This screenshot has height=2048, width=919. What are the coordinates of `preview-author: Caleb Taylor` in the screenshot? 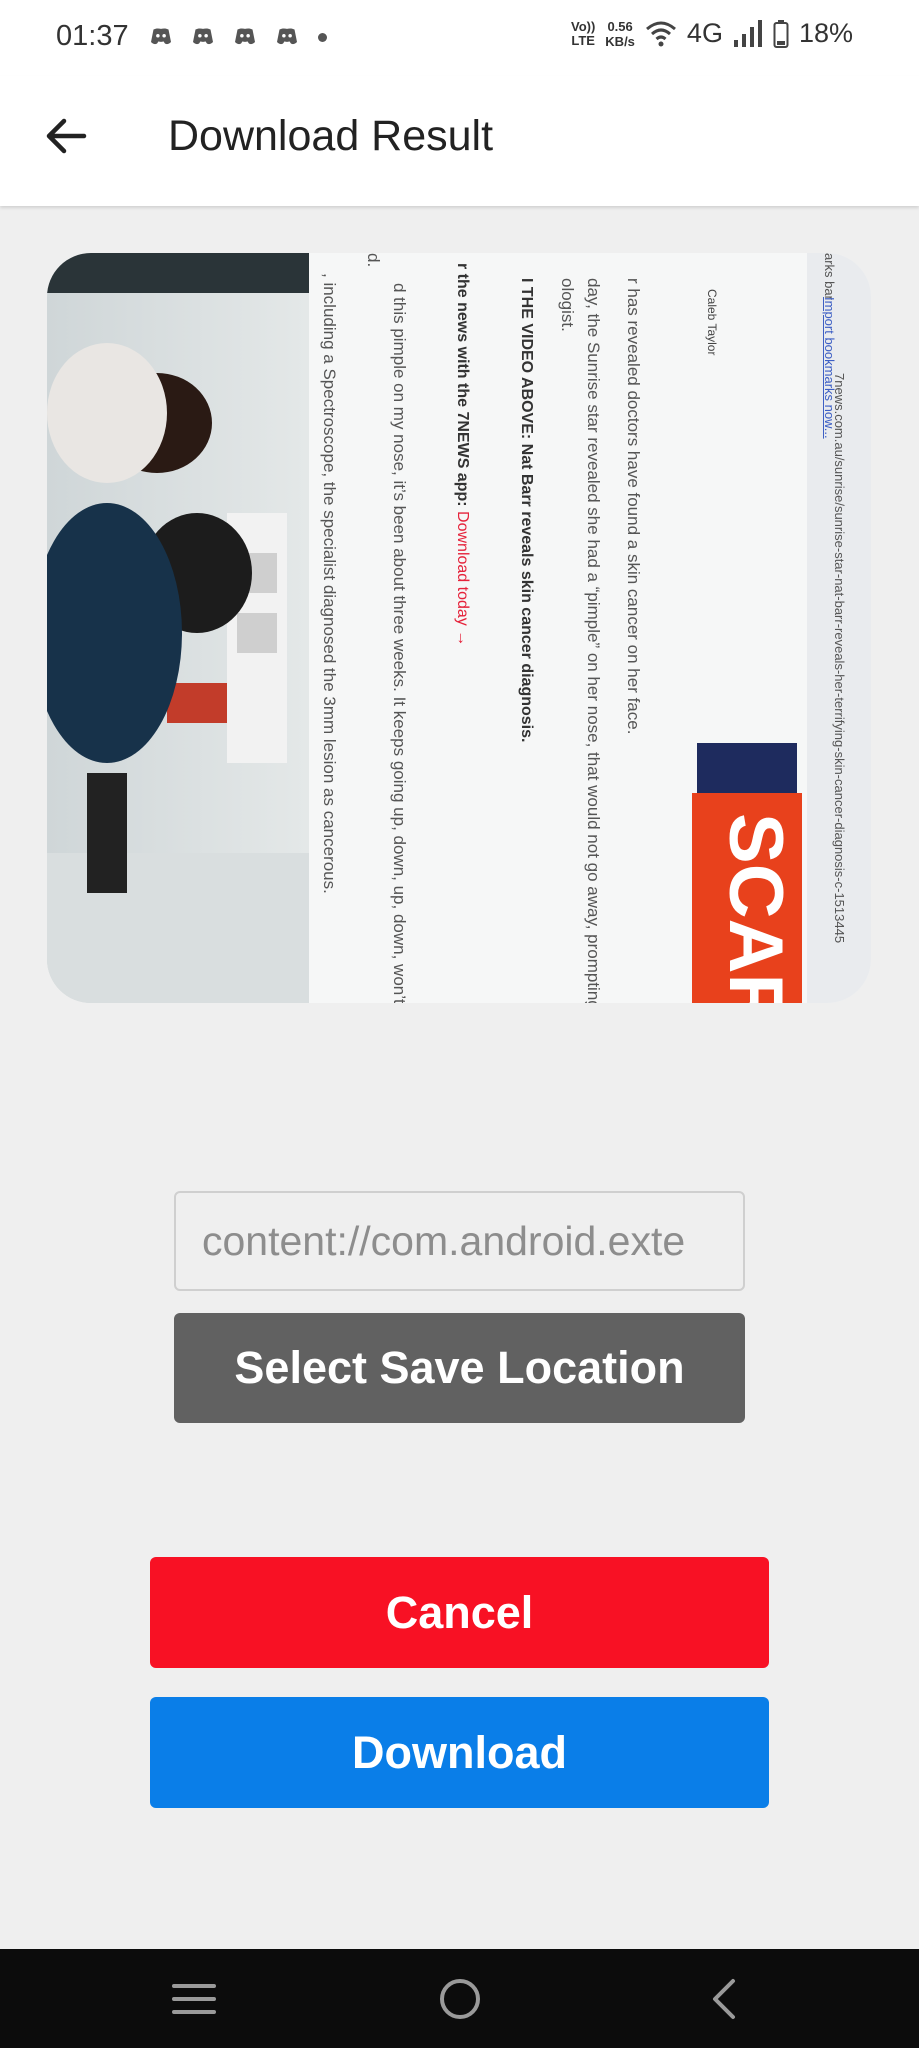 It's located at (712, 322).